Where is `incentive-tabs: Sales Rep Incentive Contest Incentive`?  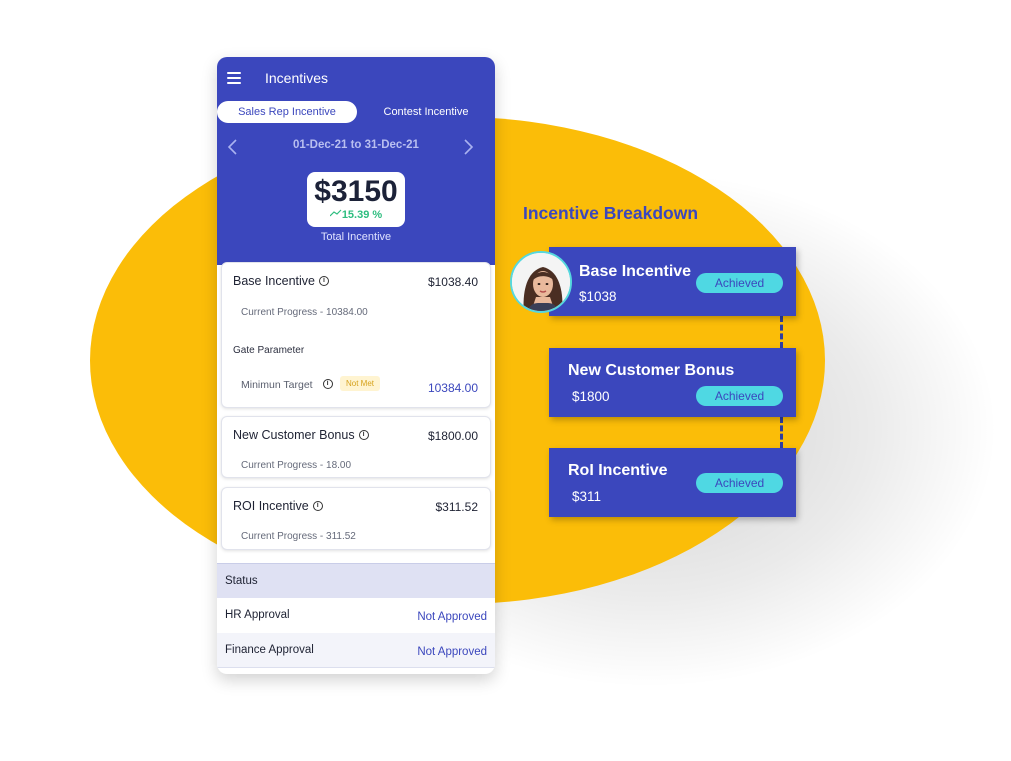
incentive-tabs: Sales Rep Incentive Contest Incentive is located at coordinates (356, 112).